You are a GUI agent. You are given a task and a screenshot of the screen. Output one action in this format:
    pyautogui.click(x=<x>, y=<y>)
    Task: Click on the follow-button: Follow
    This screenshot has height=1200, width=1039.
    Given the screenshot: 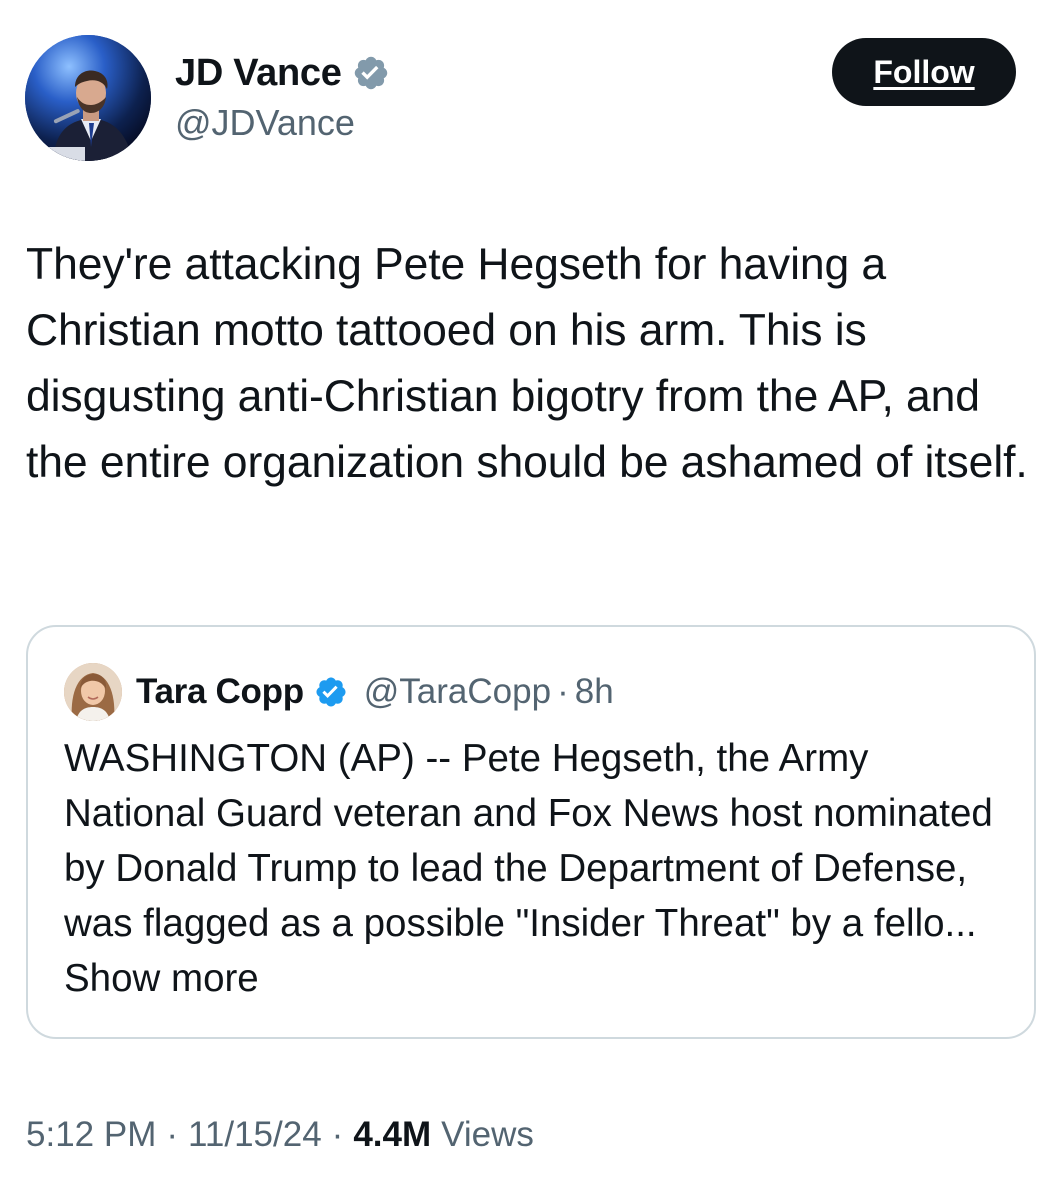 What is the action you would take?
    pyautogui.click(x=924, y=72)
    